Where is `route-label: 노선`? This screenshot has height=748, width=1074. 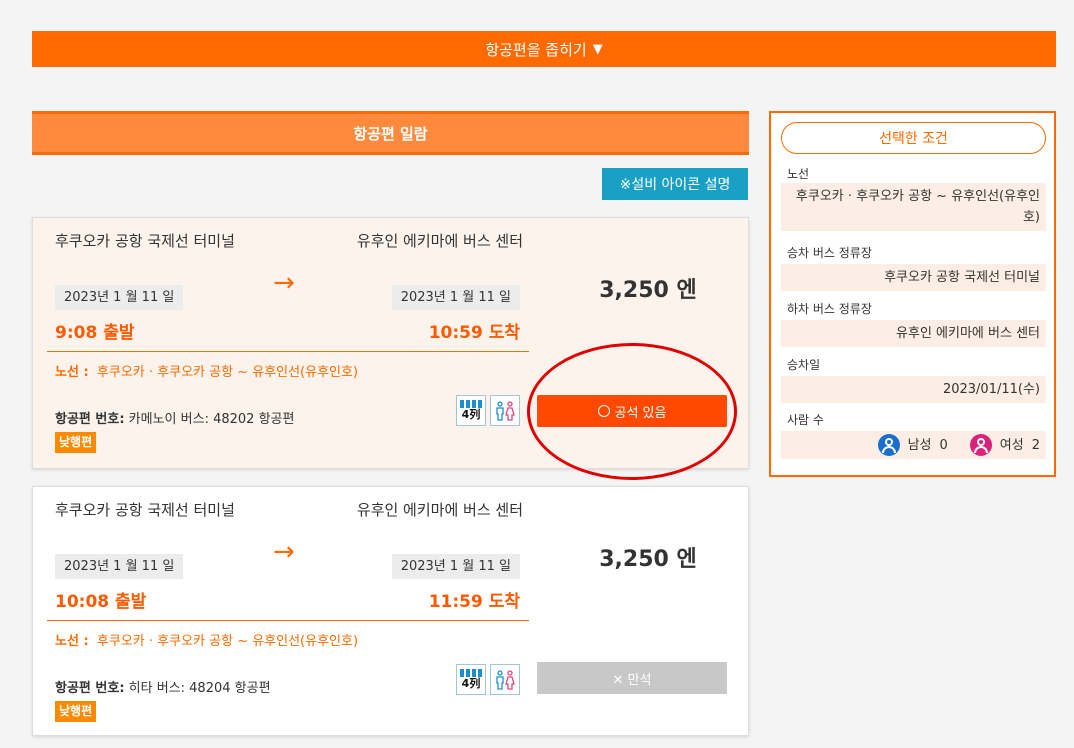 route-label: 노선 is located at coordinates (798, 174).